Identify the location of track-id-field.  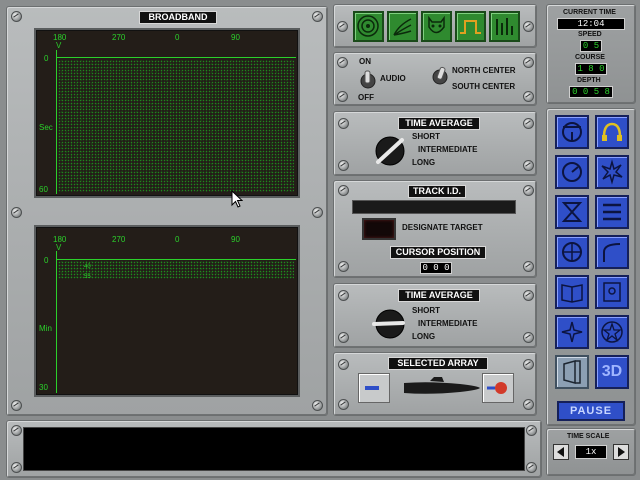
(434, 207).